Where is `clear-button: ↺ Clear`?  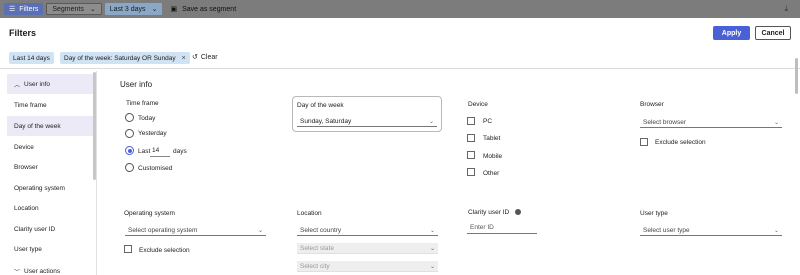
clear-button: ↺ Clear is located at coordinates (205, 57).